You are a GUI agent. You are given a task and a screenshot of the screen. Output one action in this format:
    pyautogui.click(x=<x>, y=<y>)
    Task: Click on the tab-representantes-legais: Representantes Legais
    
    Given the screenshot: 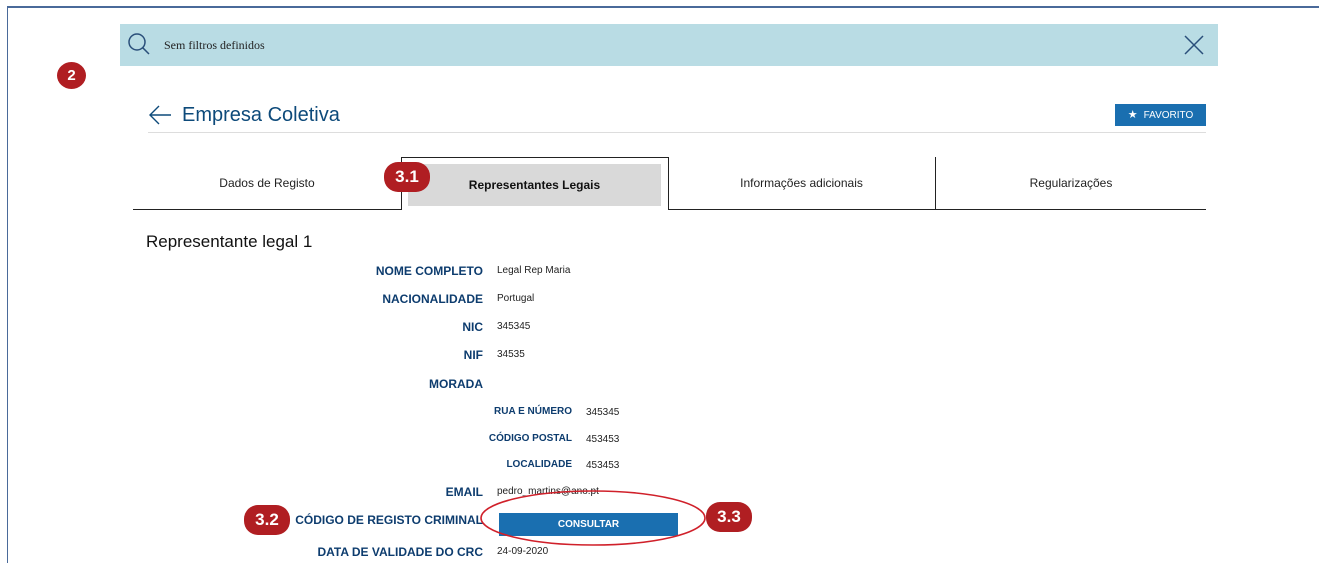 What is the action you would take?
    pyautogui.click(x=535, y=183)
    